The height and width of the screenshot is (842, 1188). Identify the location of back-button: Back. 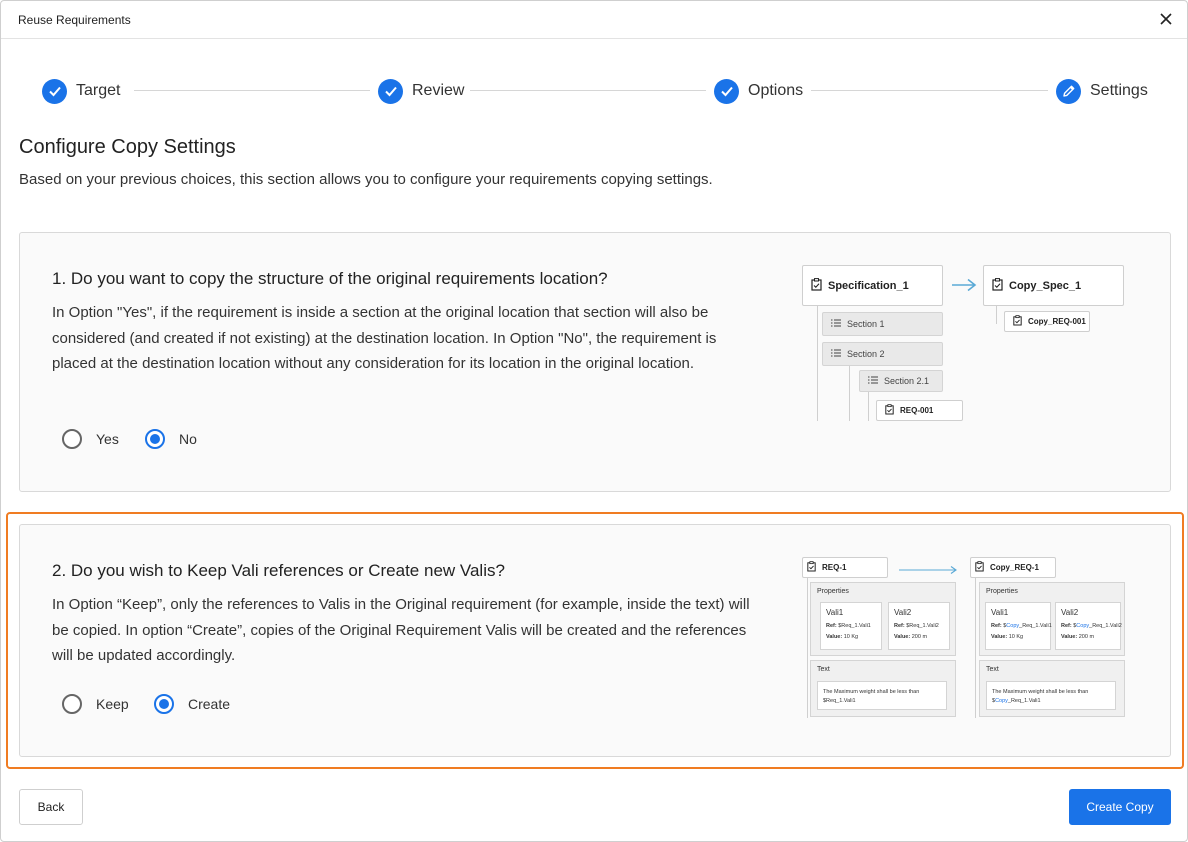
(51, 807).